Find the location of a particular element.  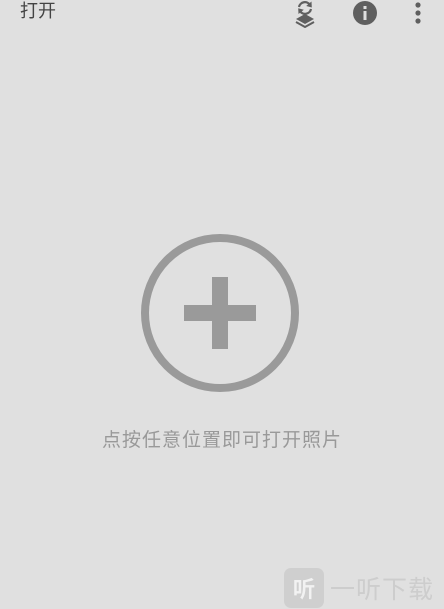

app-bar: 打开 is located at coordinates (222, 14).